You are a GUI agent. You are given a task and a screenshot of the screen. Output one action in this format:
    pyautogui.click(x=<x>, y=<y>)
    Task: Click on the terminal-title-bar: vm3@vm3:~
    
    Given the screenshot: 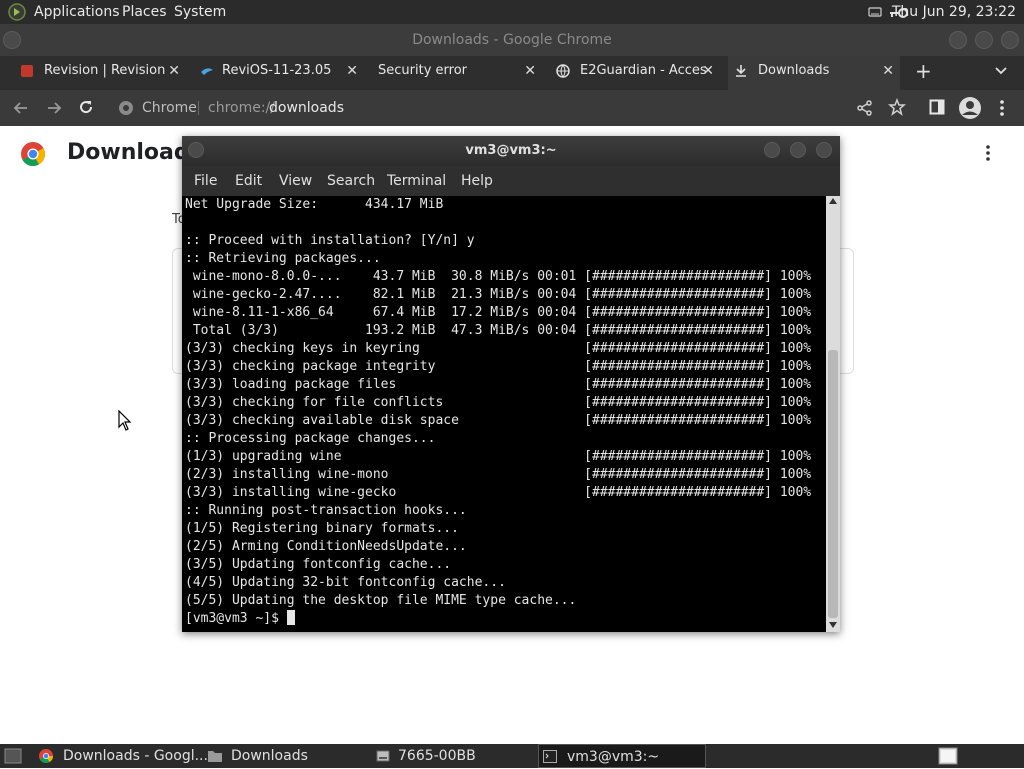 What is the action you would take?
    pyautogui.click(x=511, y=151)
    